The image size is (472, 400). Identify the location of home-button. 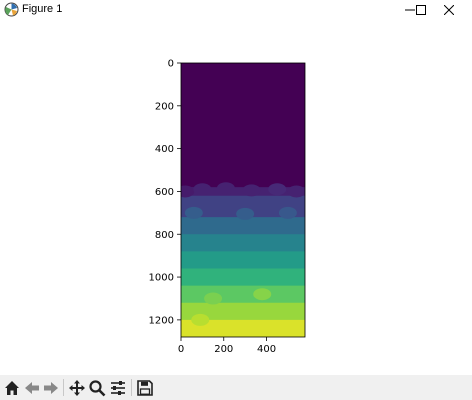
(12, 388).